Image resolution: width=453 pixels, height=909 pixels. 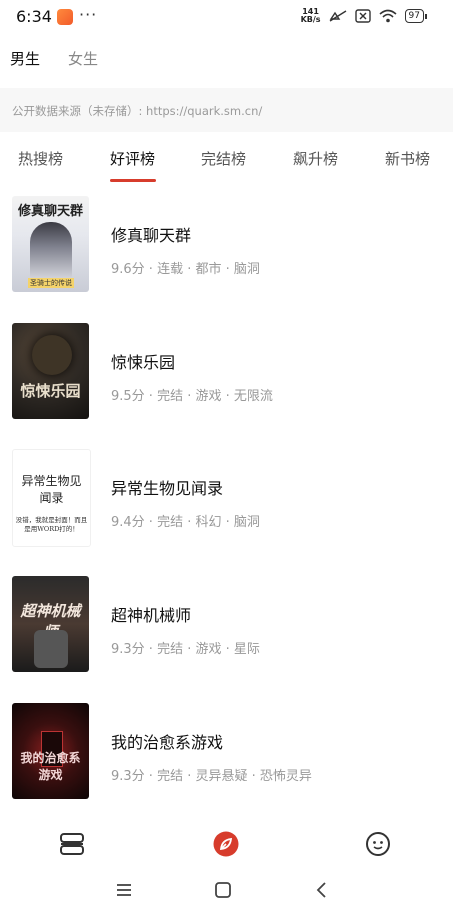 I want to click on back-icon, so click(x=322, y=890).